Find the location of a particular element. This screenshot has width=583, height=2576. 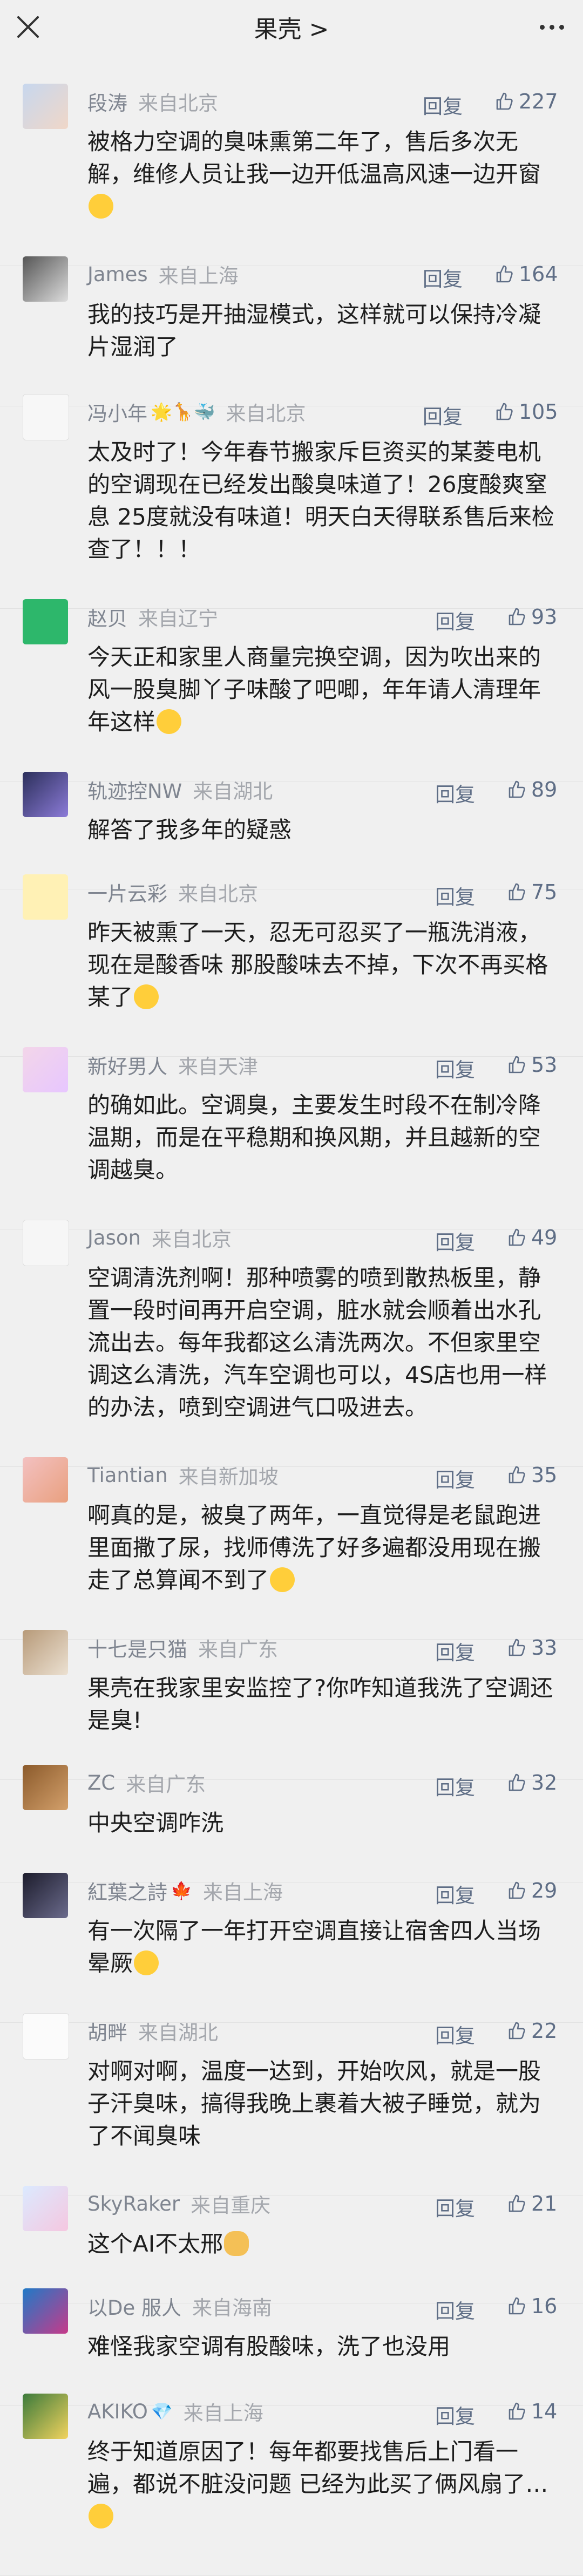

like-count: 164 is located at coordinates (539, 274).